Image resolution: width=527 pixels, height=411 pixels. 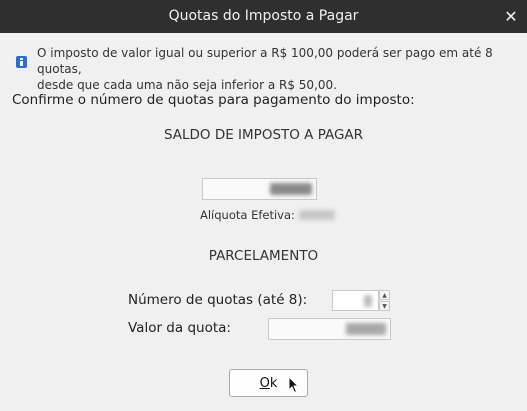 What do you see at coordinates (218, 300) in the screenshot?
I see `num-quotas-label: Número de quotas (até 8):` at bounding box center [218, 300].